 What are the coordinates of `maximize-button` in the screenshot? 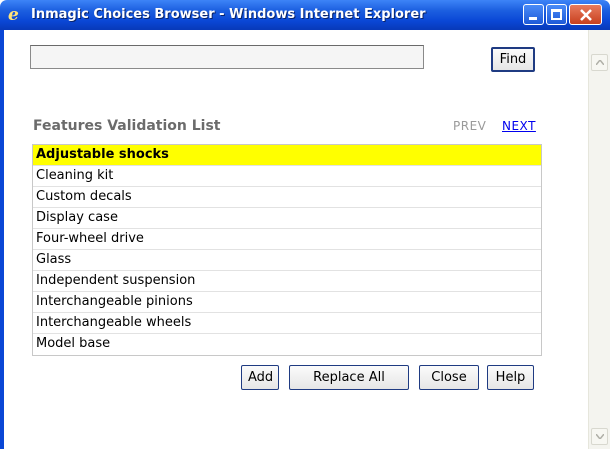 It's located at (556, 14).